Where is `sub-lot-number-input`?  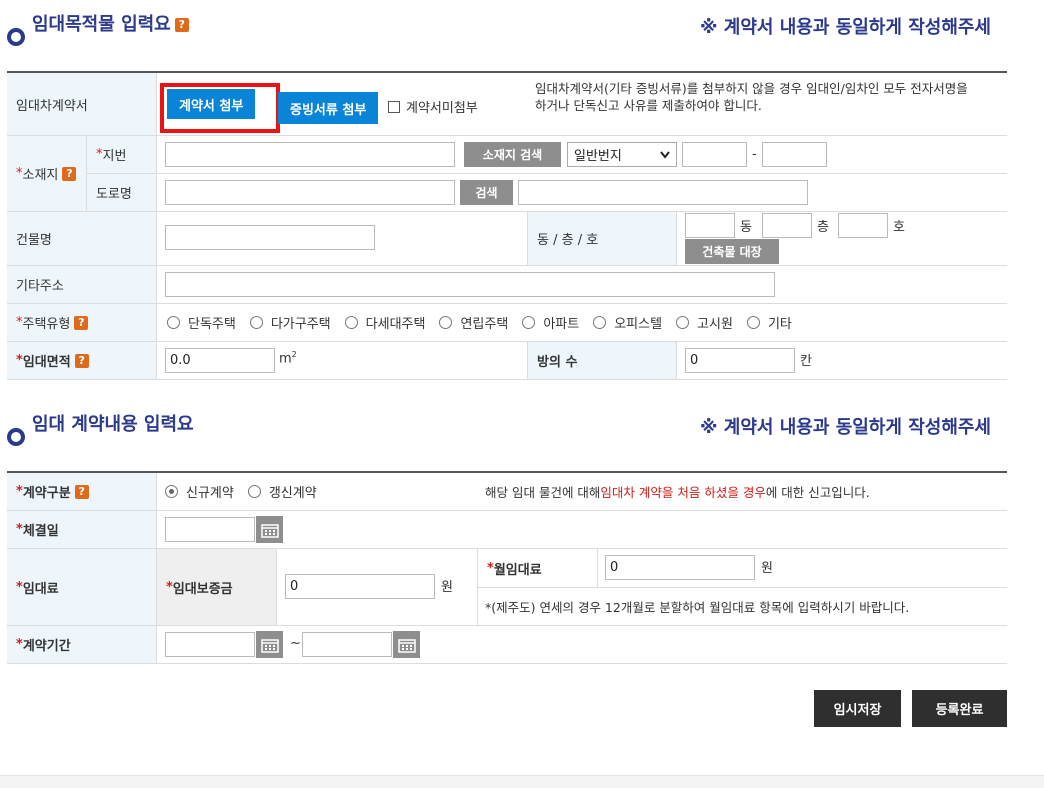
sub-lot-number-input is located at coordinates (794, 154).